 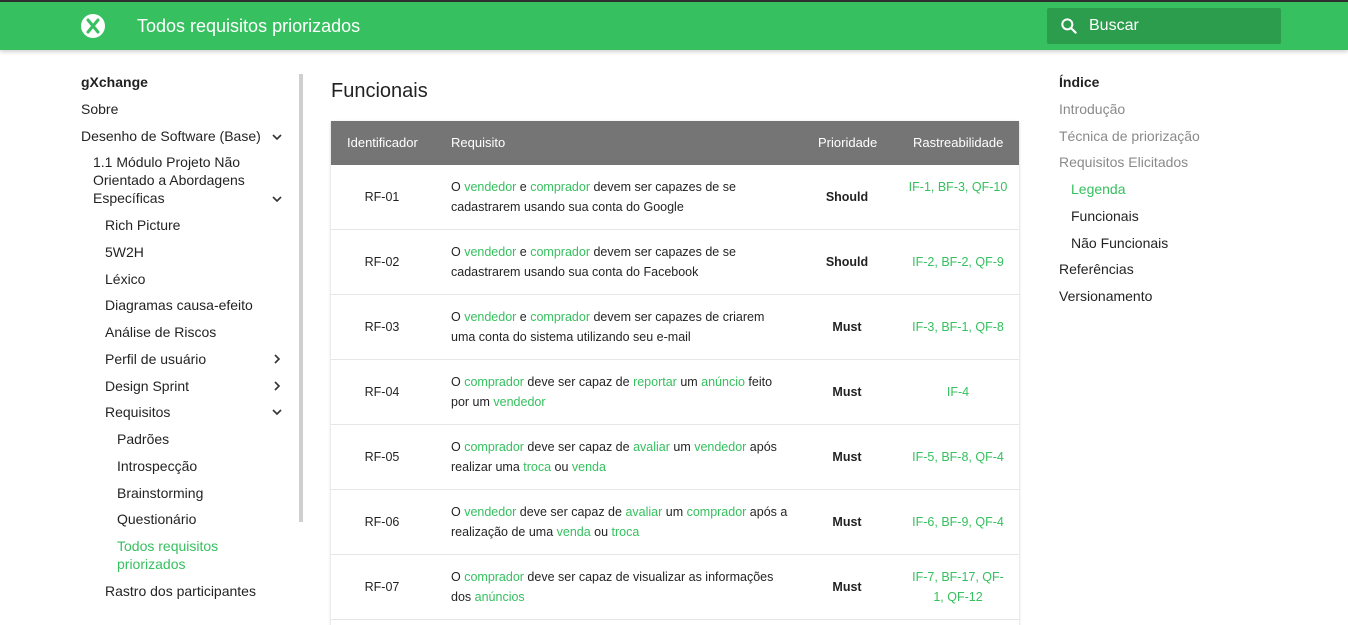 What do you see at coordinates (180, 591) in the screenshot?
I see `sidebar-item-rastro: Rastro dos participantes` at bounding box center [180, 591].